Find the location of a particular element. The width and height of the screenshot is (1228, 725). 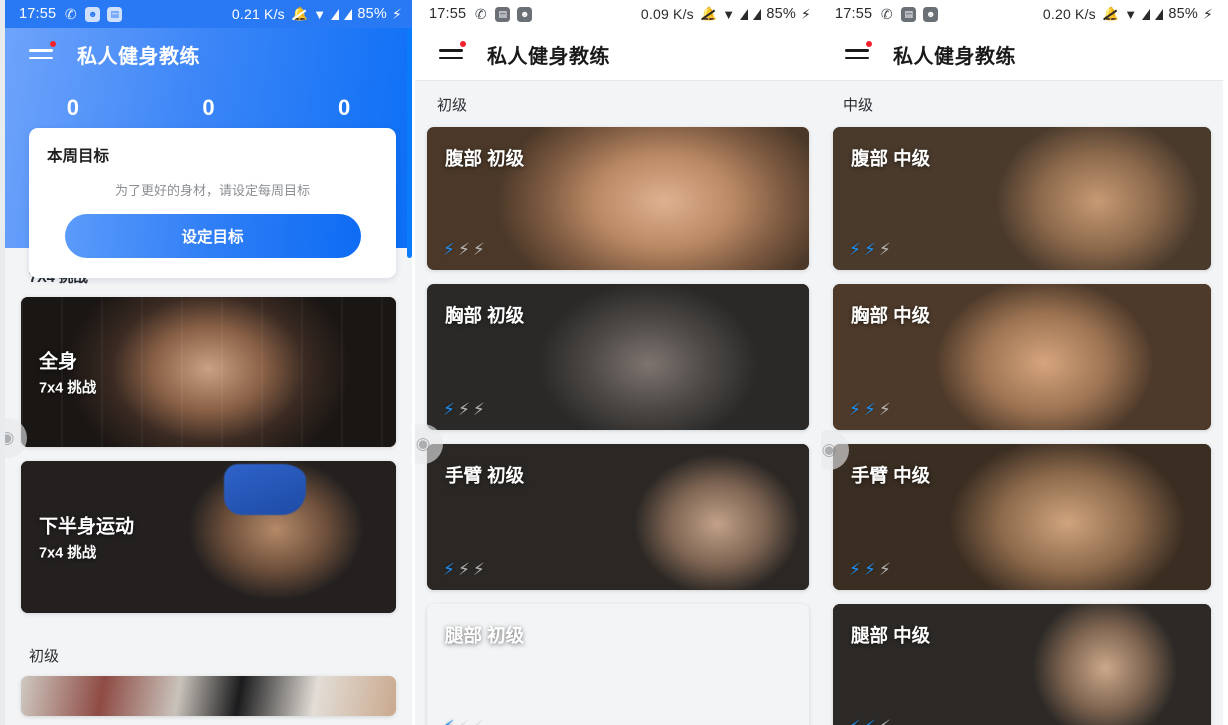

status-bar: 17:55 ✆ ▤ ☻ 0.20 K/s 🔔 ▼ 85% ⚡ is located at coordinates (1022, 14).